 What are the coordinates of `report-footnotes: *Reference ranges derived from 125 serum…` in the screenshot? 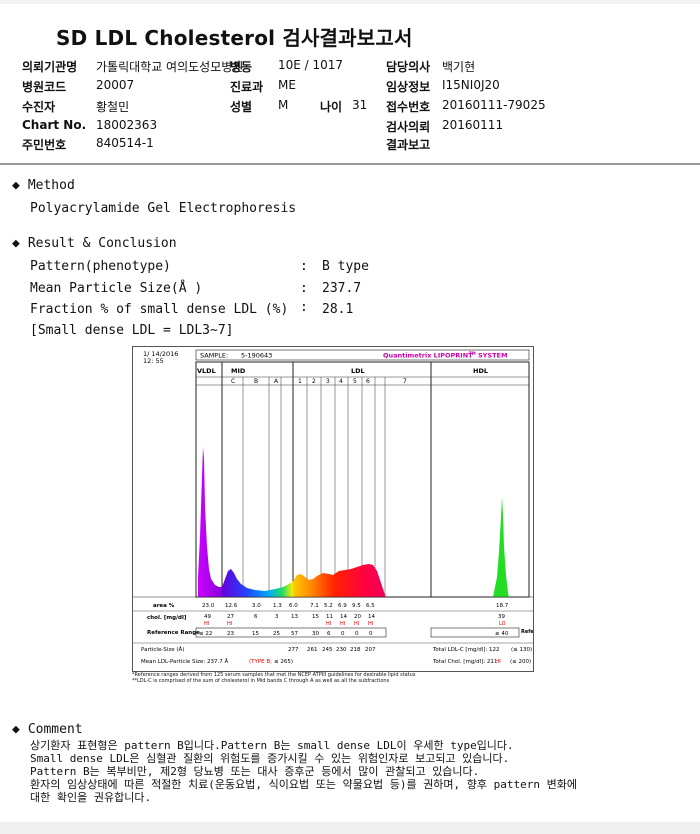 It's located at (342, 678).